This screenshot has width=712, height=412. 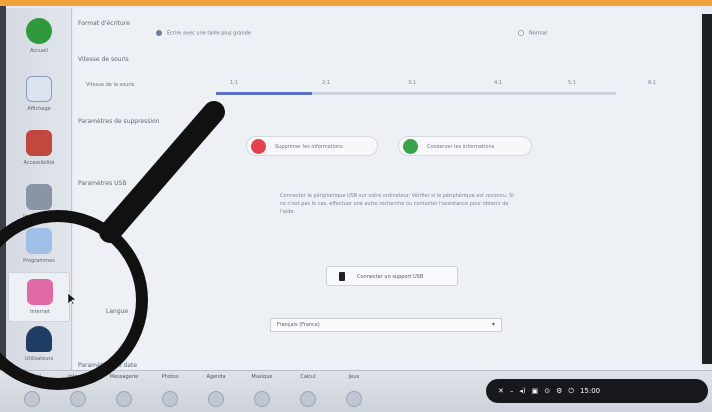 I want to click on check-icon, so click(x=410, y=146).